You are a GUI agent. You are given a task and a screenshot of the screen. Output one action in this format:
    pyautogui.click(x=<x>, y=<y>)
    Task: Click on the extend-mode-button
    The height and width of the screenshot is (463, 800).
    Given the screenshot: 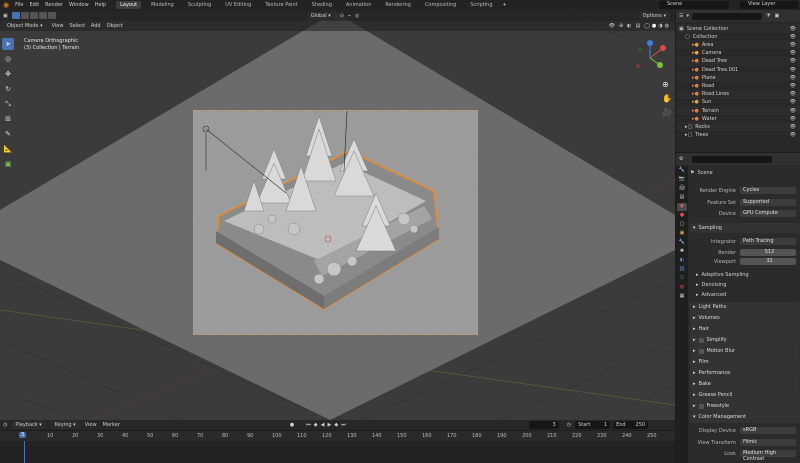 What is the action you would take?
    pyautogui.click(x=24, y=15)
    